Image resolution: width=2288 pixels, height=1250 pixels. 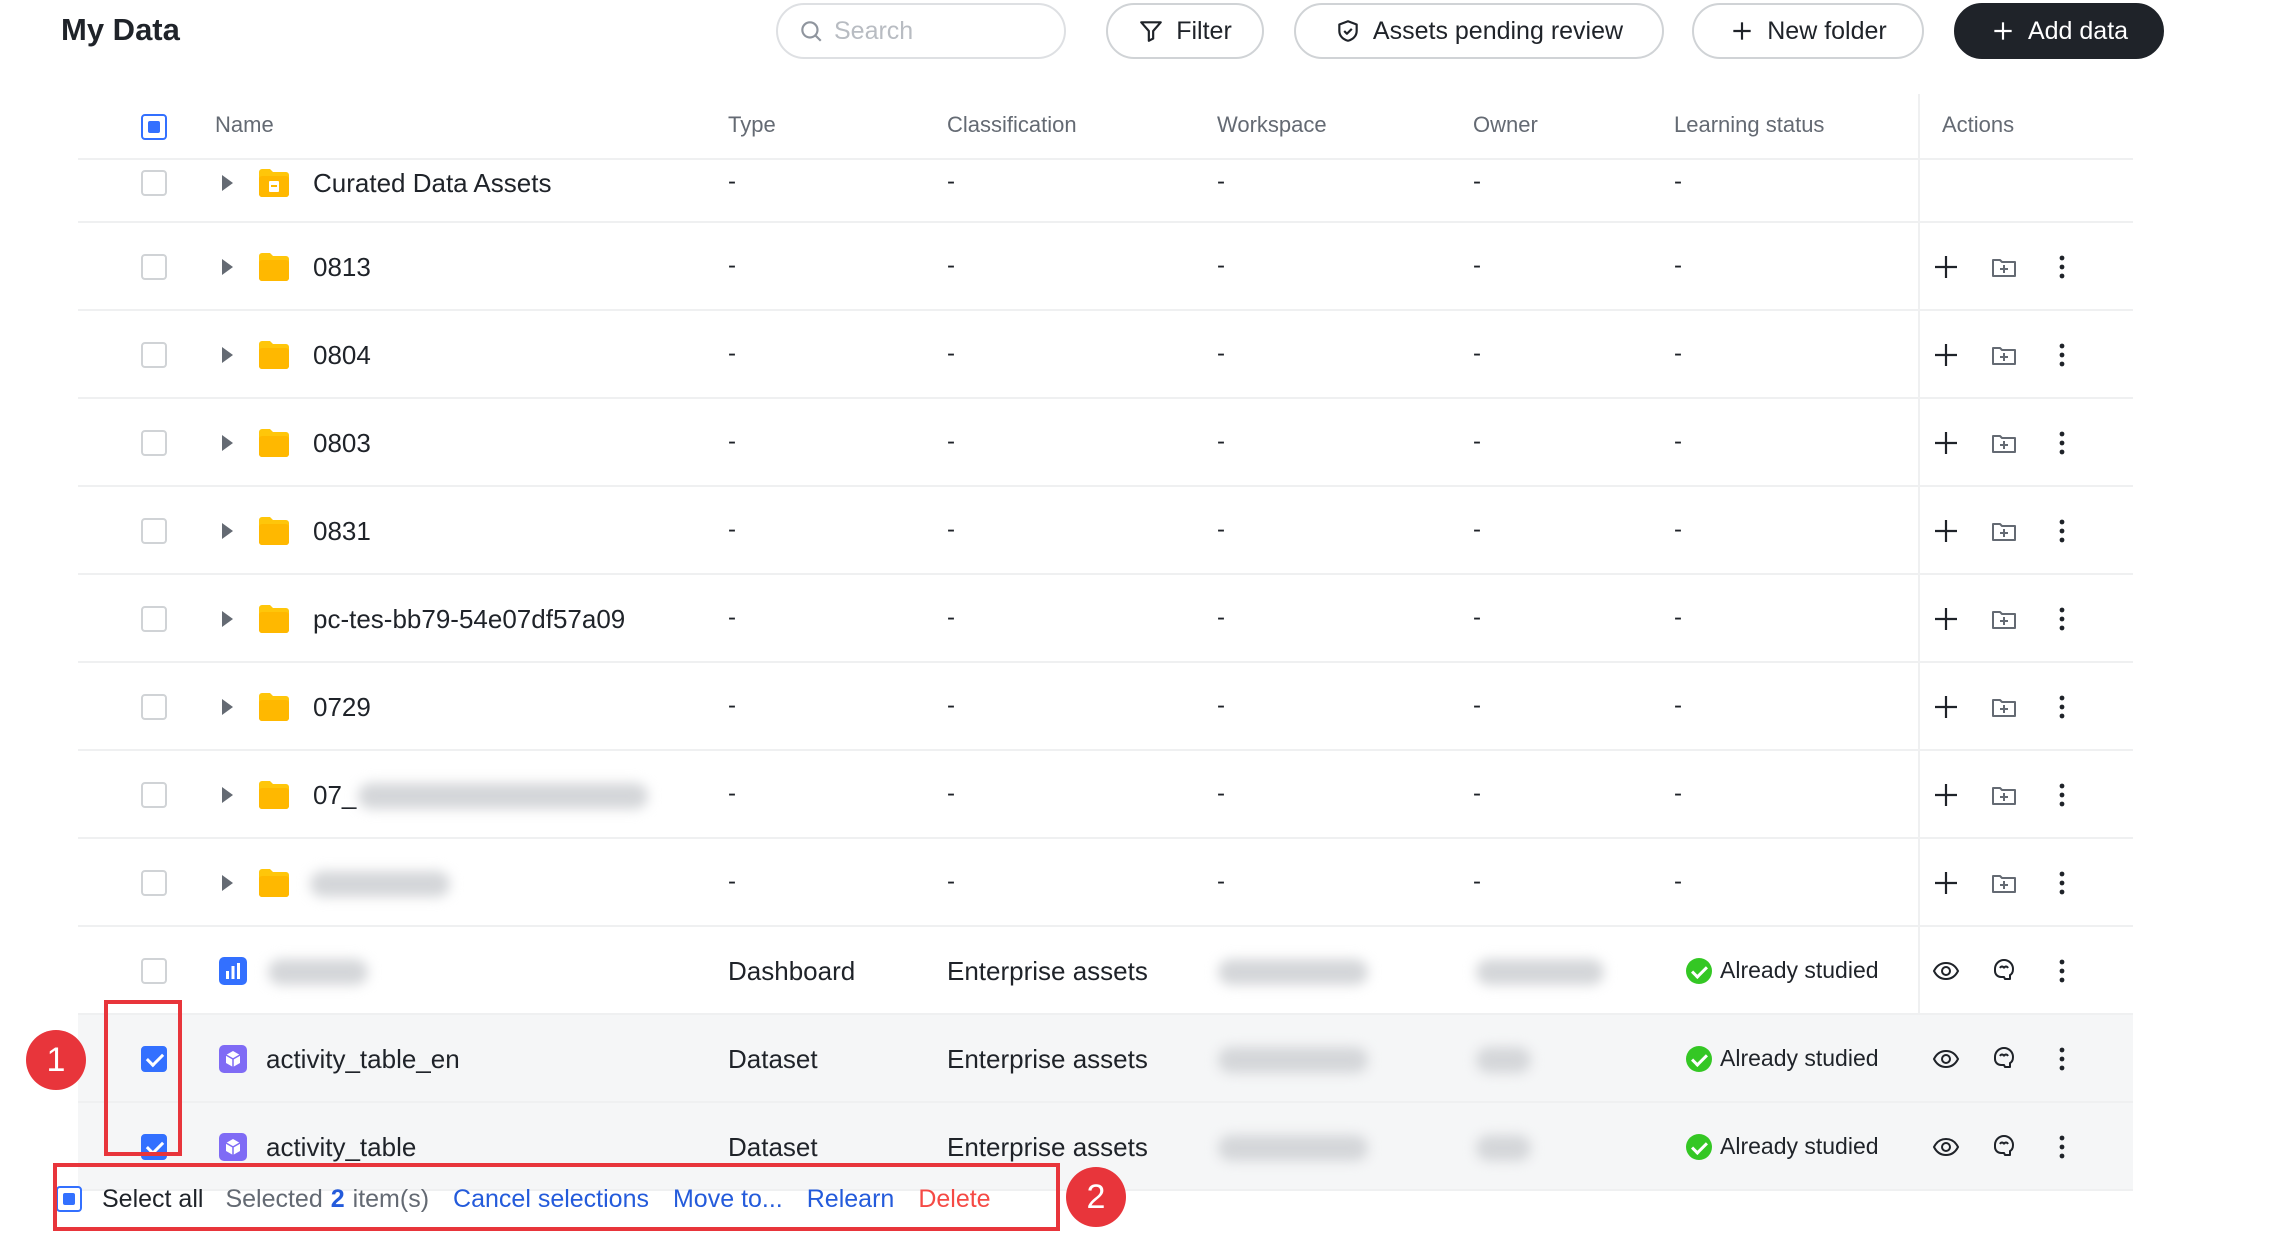 What do you see at coordinates (773, 1059) in the screenshot?
I see `row-type: Dataset` at bounding box center [773, 1059].